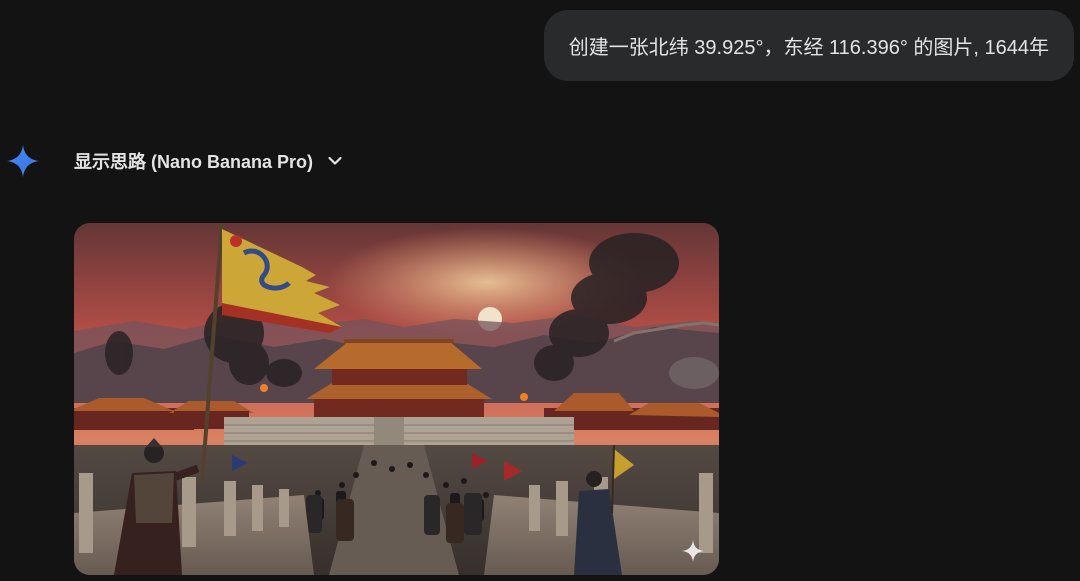 This screenshot has width=1080, height=581. I want to click on gemini-sparkle-icon, so click(23, 161).